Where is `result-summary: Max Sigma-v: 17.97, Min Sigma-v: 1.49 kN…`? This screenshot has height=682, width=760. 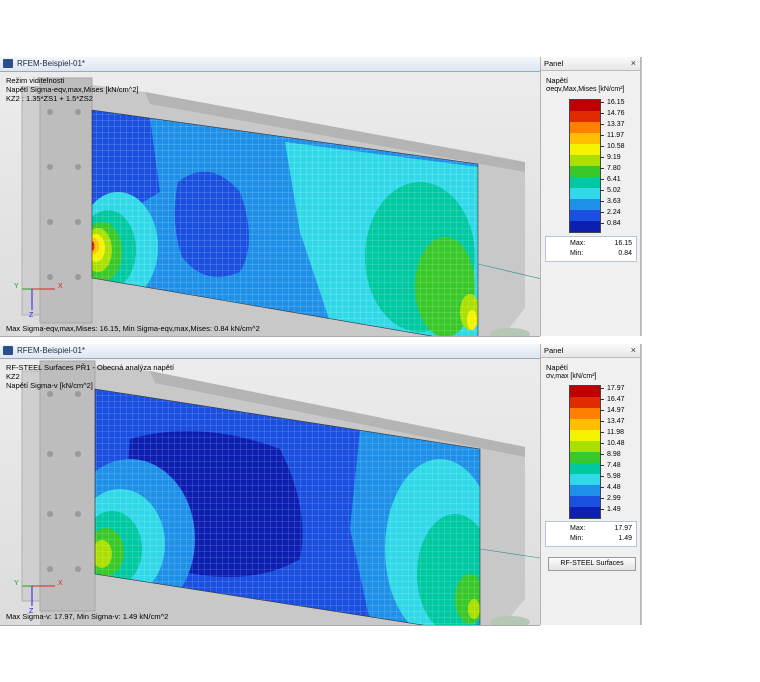 result-summary: Max Sigma-v: 17.97, Min Sigma-v: 1.49 kN… is located at coordinates (87, 616).